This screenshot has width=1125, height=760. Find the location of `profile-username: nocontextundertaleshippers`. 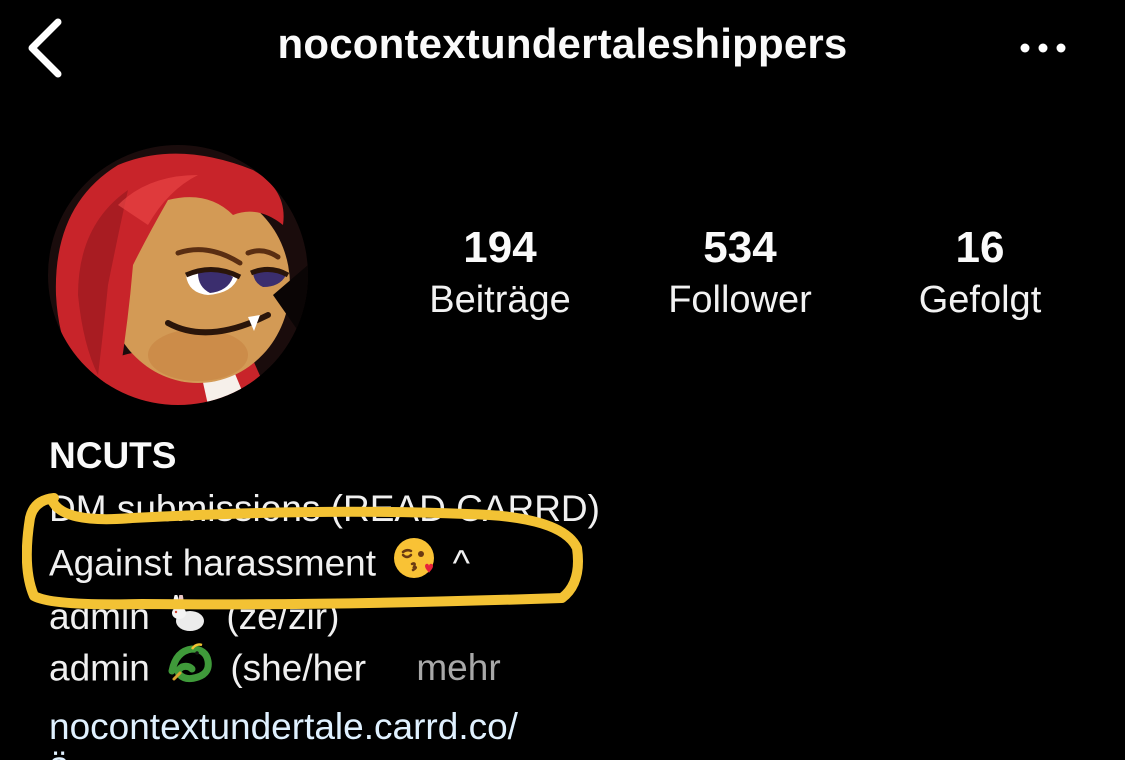

profile-username: nocontextundertaleshippers is located at coordinates (562, 43).